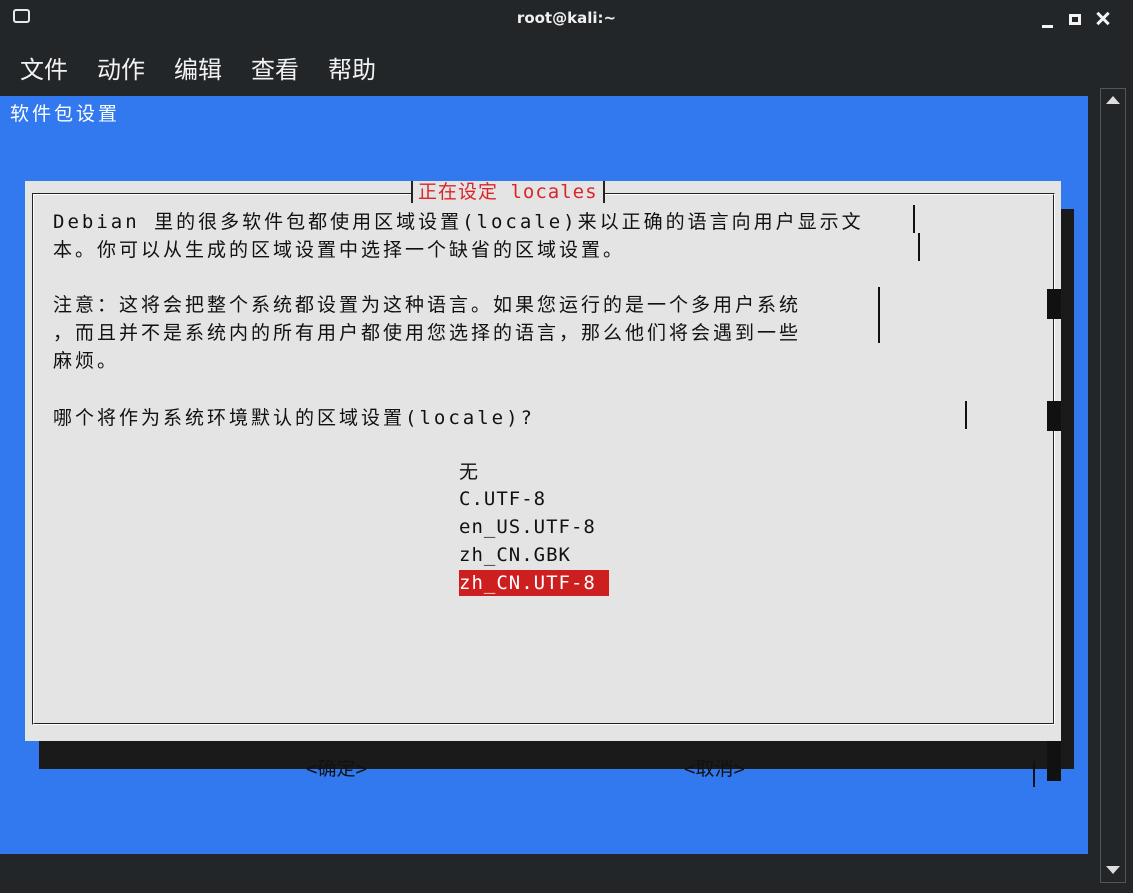  I want to click on menu-help: 帮助, so click(352, 67).